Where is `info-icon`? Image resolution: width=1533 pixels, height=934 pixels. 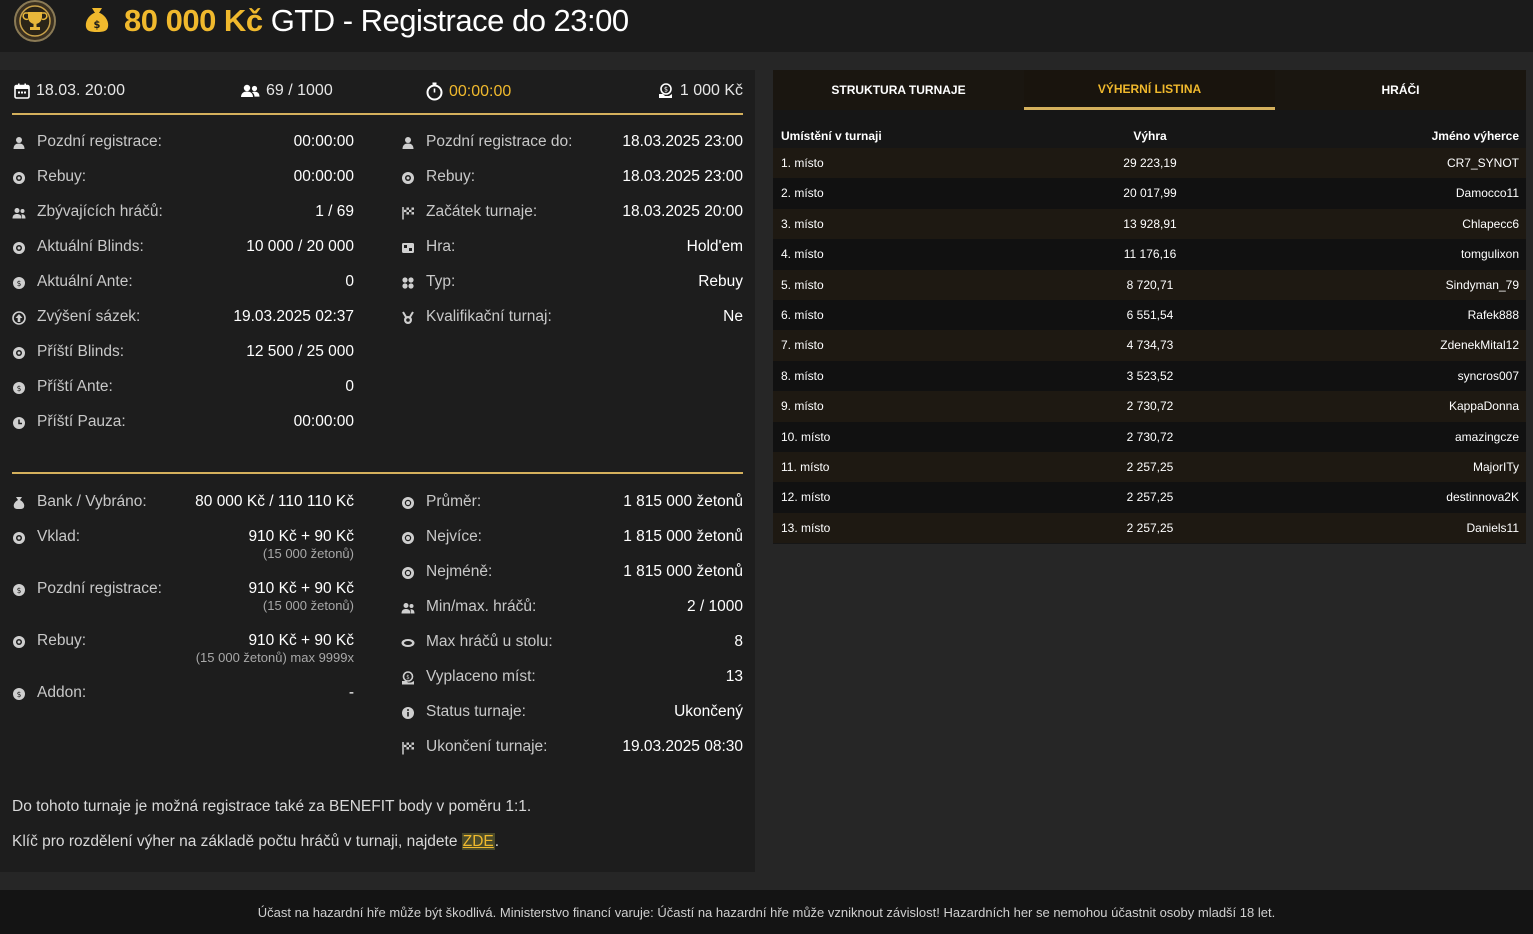
info-icon is located at coordinates (408, 713).